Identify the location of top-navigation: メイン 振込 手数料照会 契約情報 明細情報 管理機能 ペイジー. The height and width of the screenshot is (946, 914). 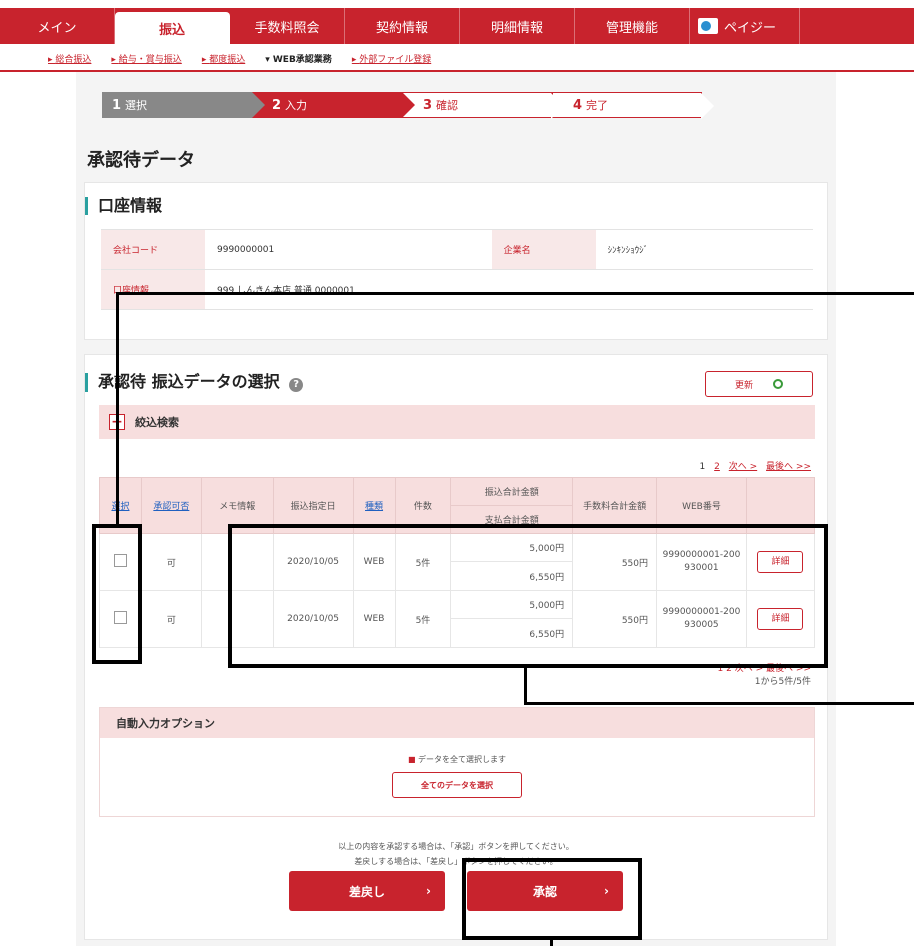
(457, 26).